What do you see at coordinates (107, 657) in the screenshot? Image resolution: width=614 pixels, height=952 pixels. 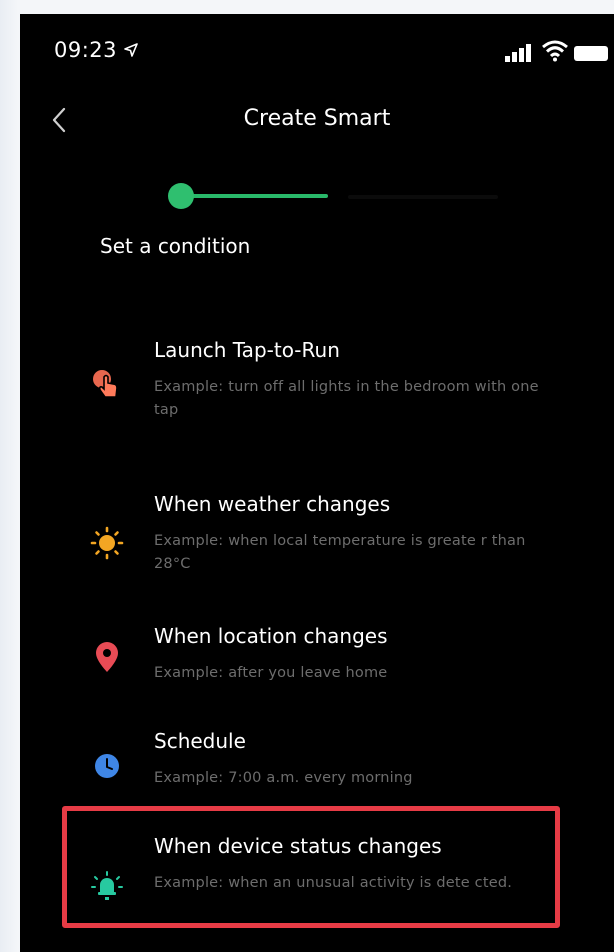 I see `location-pin-icon` at bounding box center [107, 657].